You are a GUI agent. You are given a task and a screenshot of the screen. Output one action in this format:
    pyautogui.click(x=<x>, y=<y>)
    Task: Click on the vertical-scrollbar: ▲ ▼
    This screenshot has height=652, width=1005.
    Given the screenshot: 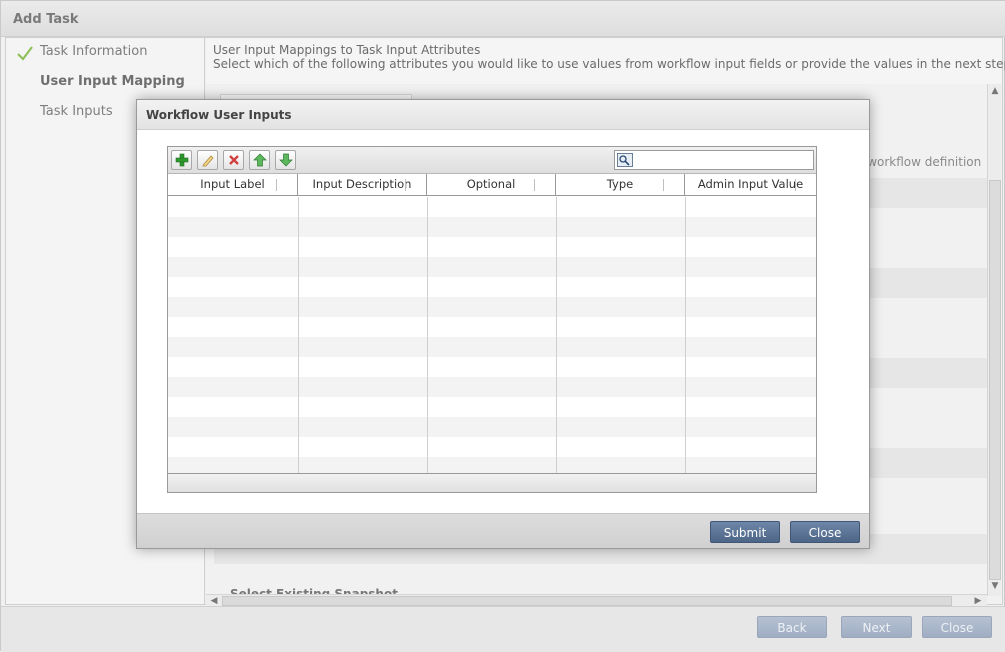 What is the action you would take?
    pyautogui.click(x=994, y=340)
    